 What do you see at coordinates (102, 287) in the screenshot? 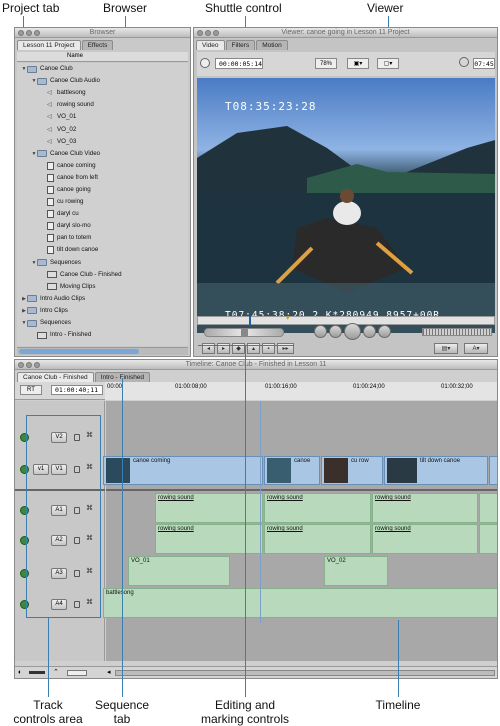
I see `browser-item: Moving Clips` at bounding box center [102, 287].